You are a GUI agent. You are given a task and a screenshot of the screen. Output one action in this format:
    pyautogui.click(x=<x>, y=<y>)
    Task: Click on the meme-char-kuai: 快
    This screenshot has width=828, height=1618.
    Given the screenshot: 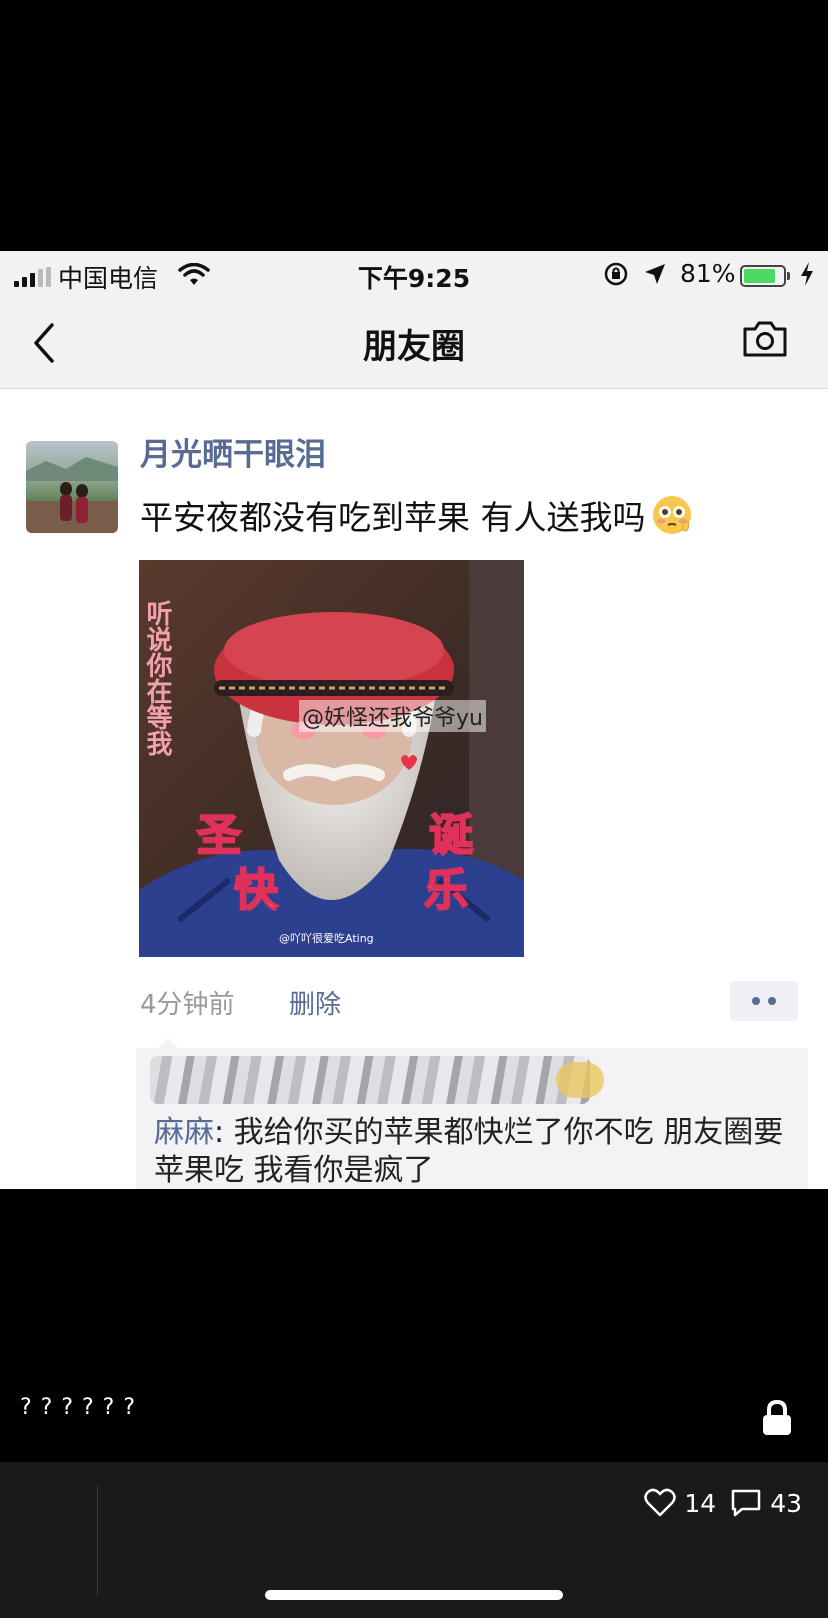 What is the action you would take?
    pyautogui.click(x=256, y=890)
    